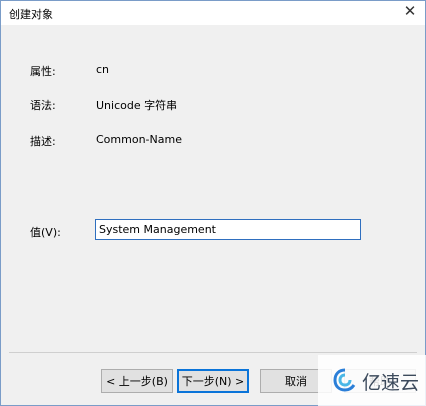  I want to click on yisu-cloud-logo, so click(344, 380).